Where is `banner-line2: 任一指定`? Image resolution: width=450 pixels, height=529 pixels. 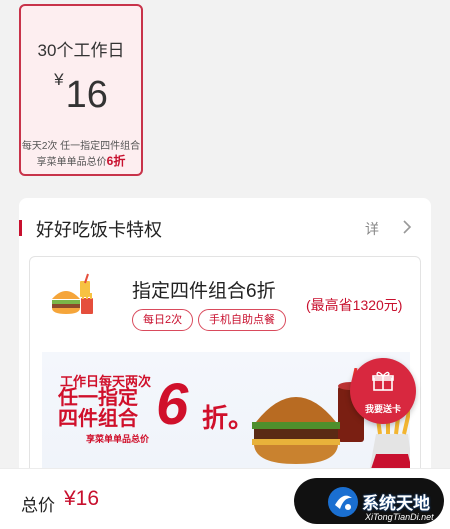 banner-line2: 任一指定 is located at coordinates (98, 398).